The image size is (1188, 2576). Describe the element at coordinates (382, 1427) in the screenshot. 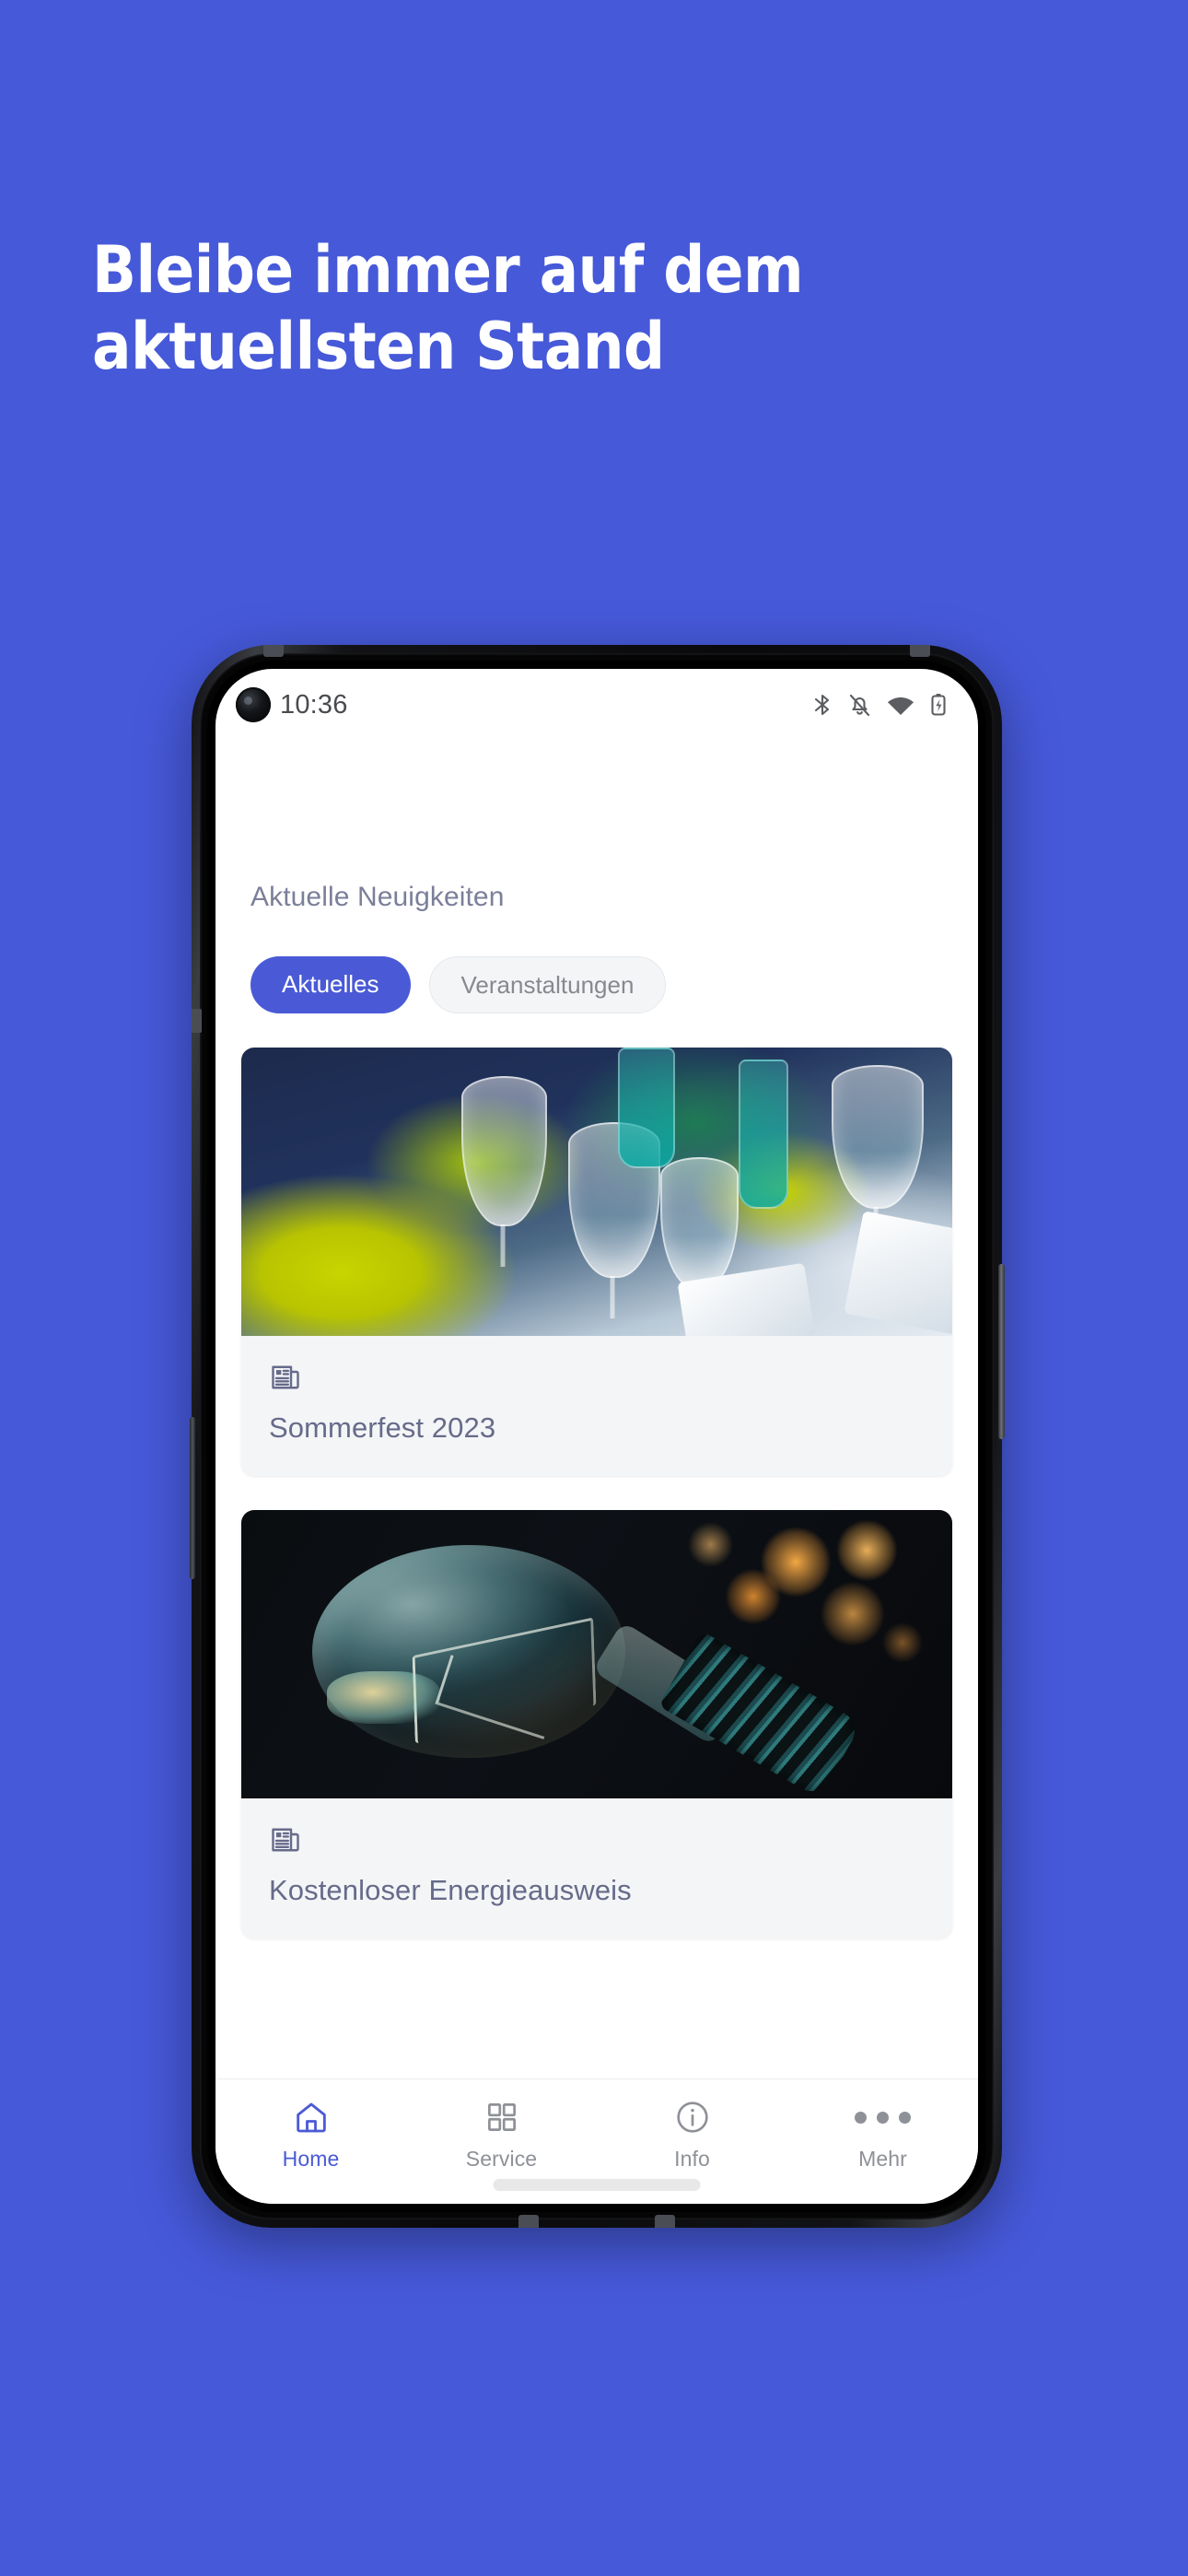

I see `news-card-title: Sommerfest 2023` at that location.